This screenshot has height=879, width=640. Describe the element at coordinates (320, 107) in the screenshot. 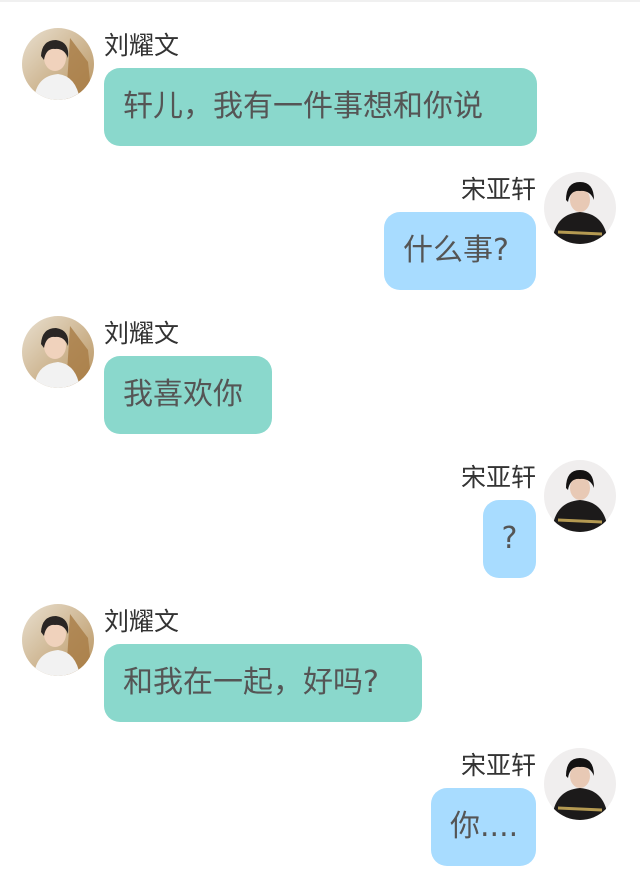

I see `message-bubble: 轩儿，我有一件事想和你说` at that location.